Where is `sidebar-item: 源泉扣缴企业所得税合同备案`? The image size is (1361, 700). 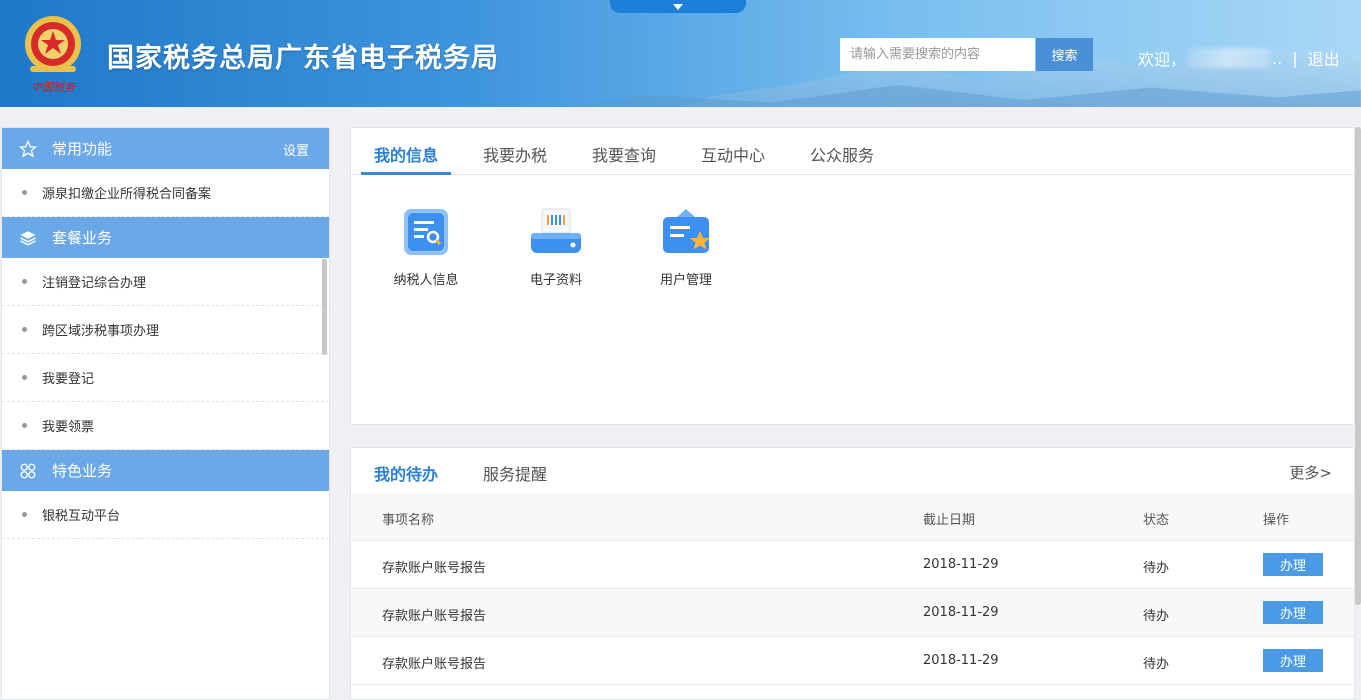 sidebar-item: 源泉扣缴企业所得税合同备案 is located at coordinates (165, 193).